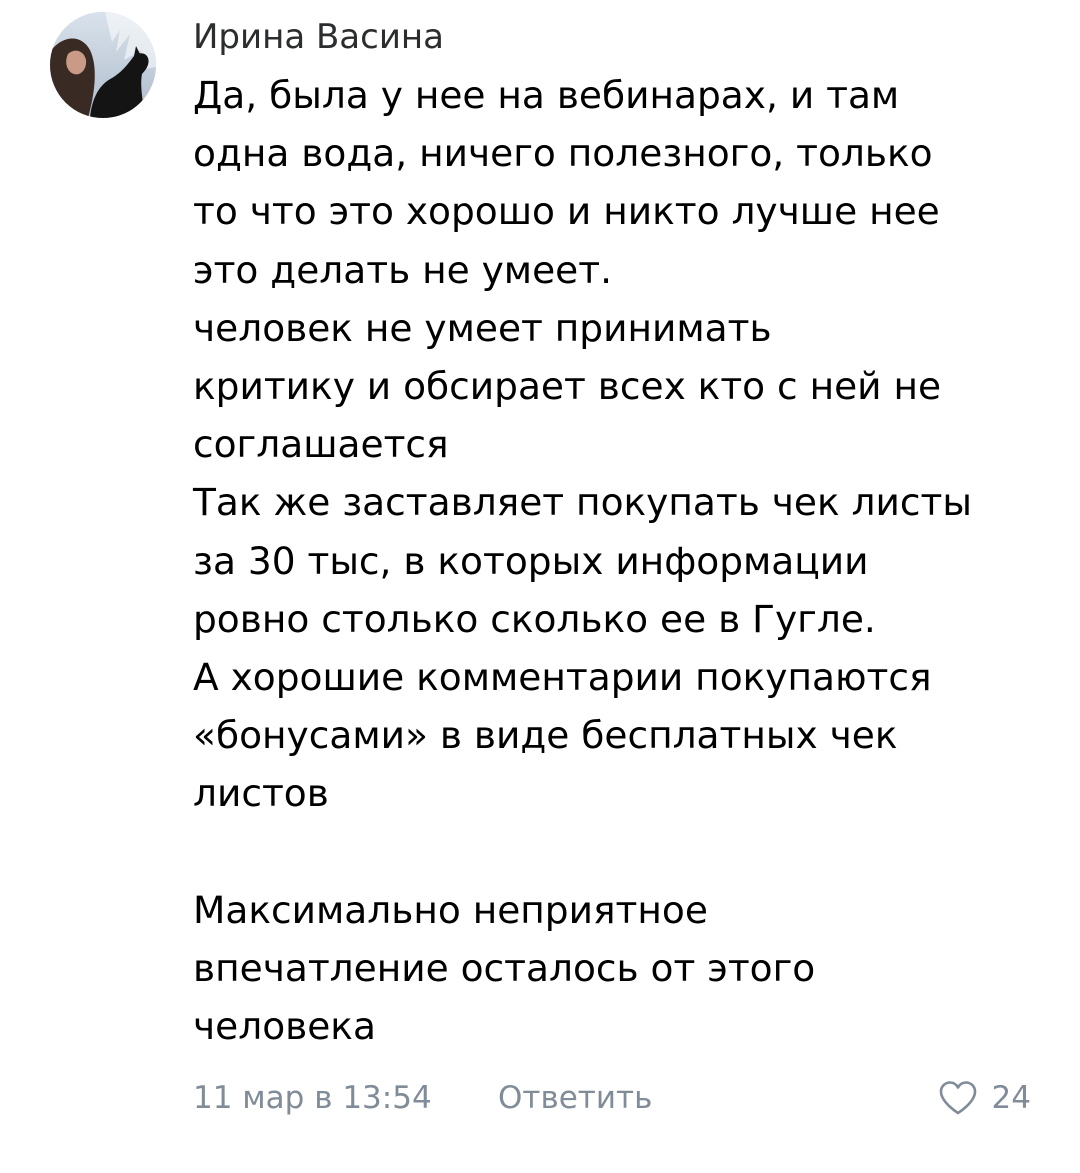  Describe the element at coordinates (545, 735) in the screenshot. I see `comment-text-line: «бонусами» в виде бесплатных чек` at that location.